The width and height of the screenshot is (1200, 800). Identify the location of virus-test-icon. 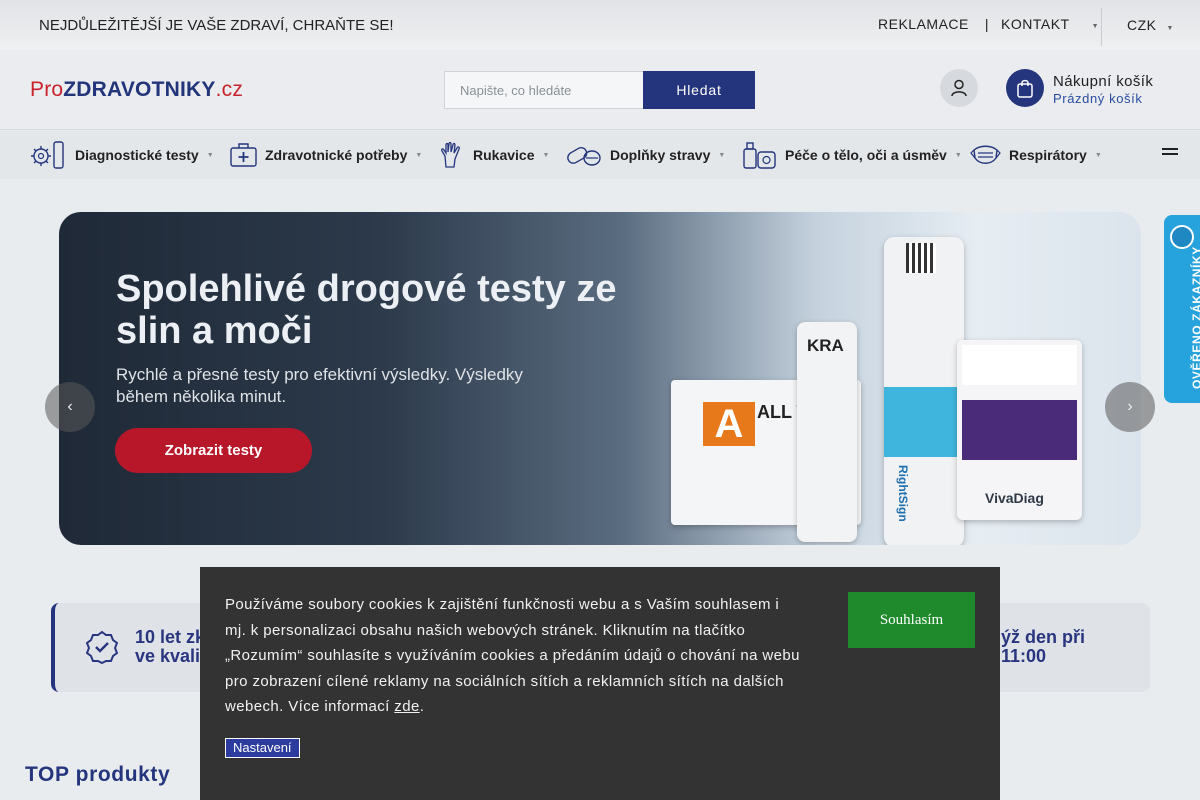
(47, 155).